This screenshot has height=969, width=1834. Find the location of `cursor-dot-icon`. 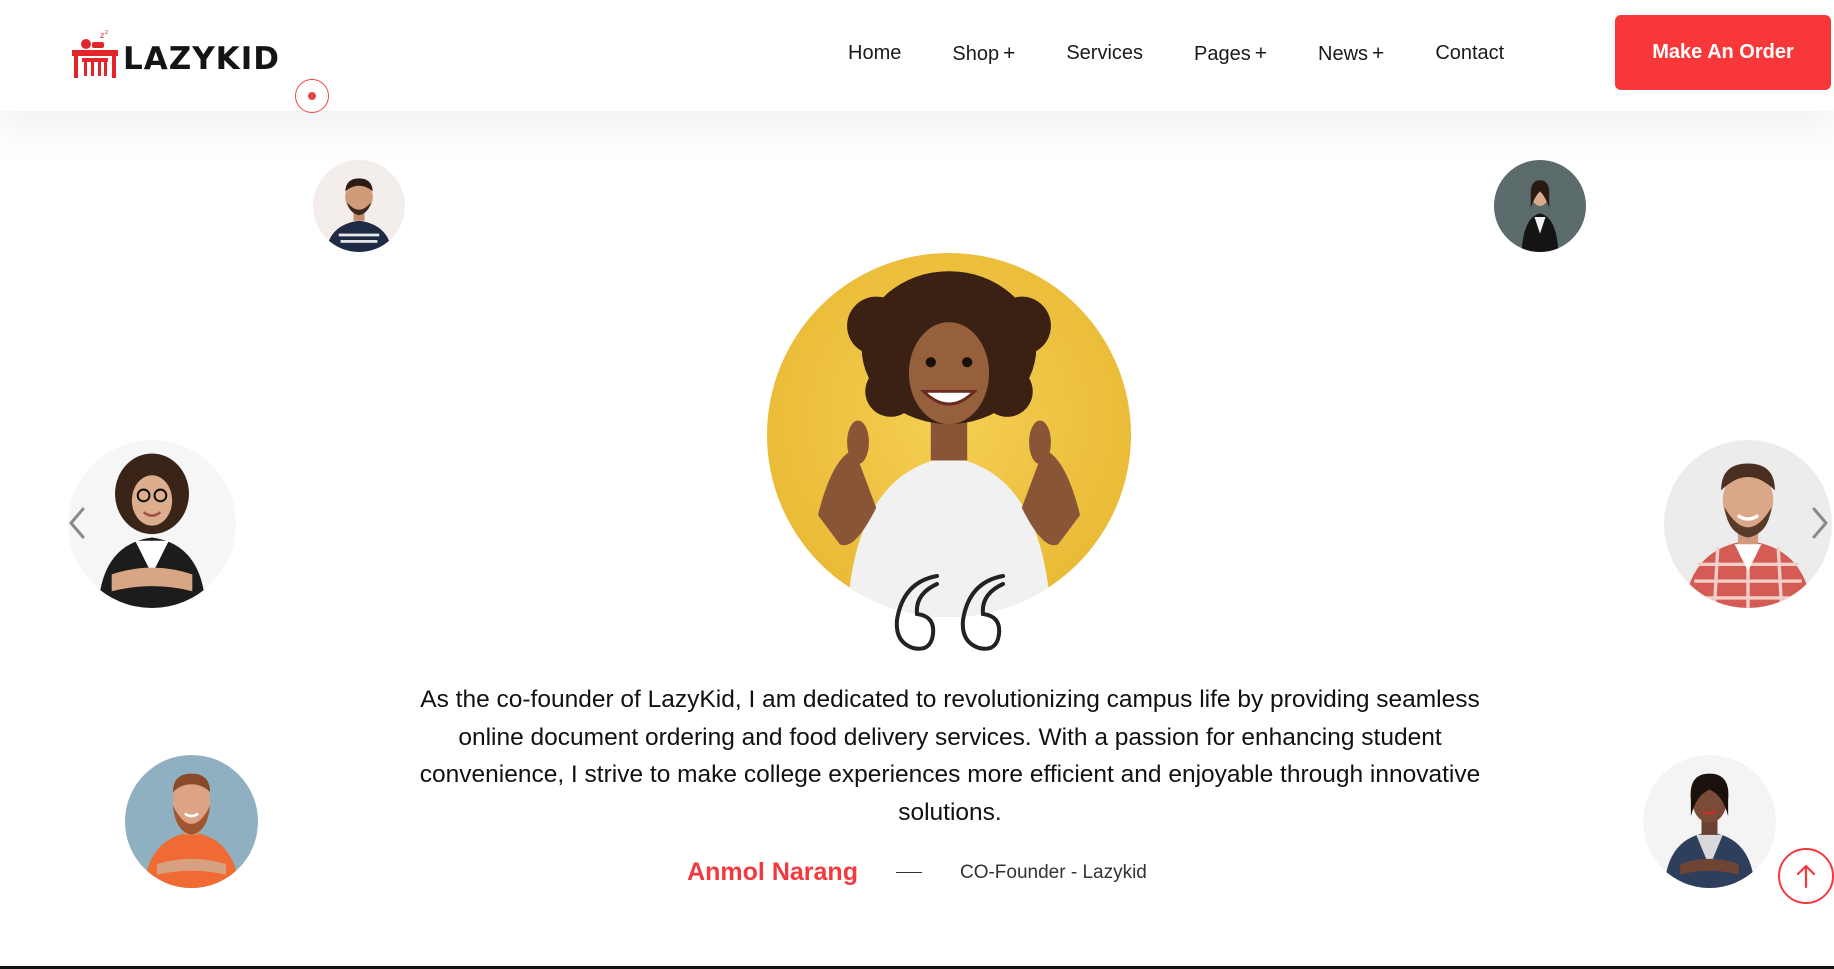

cursor-dot-icon is located at coordinates (312, 96).